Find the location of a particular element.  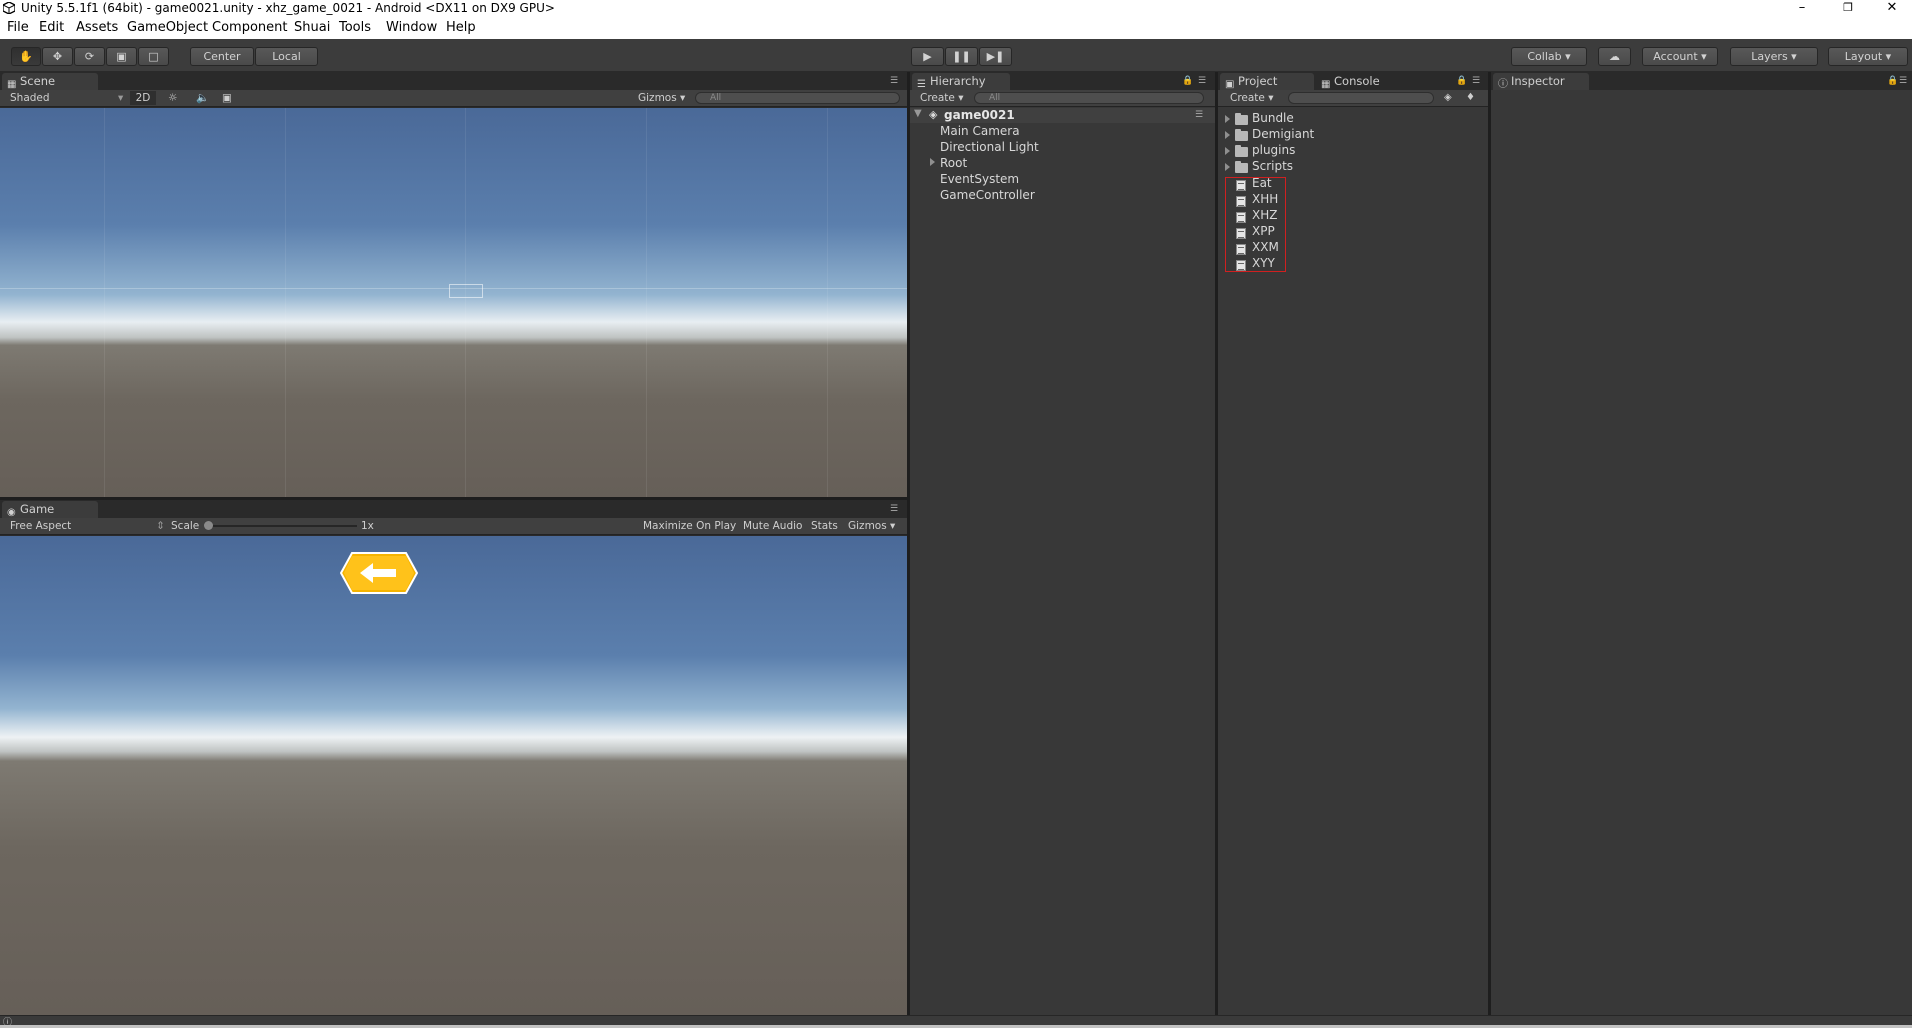

audio-icon: 🔈 is located at coordinates (202, 98).